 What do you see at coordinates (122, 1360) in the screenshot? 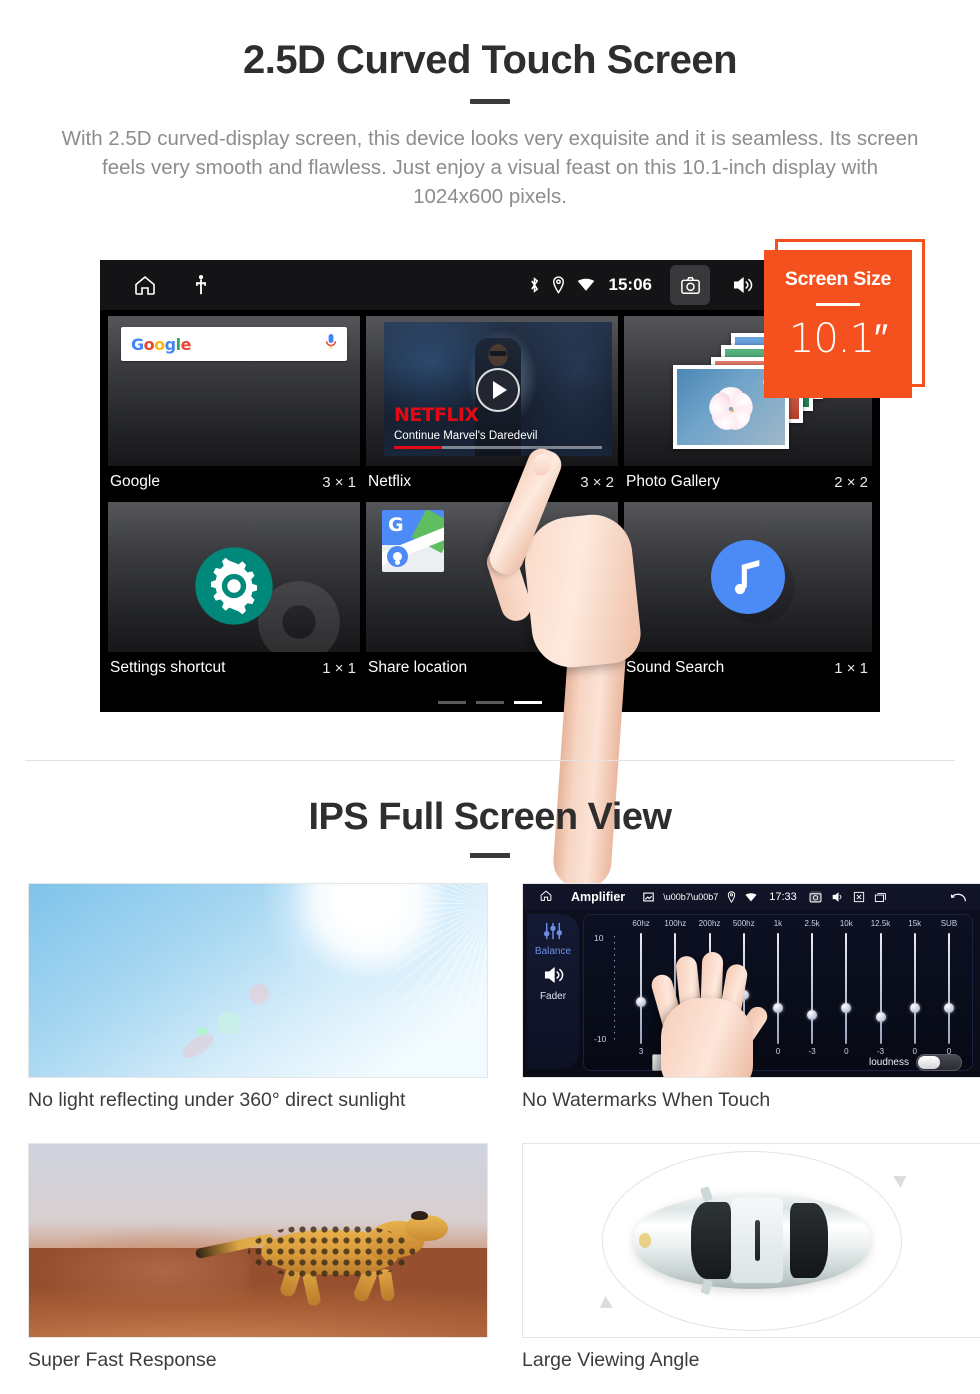
I see `feature-caption: Super Fast Response` at bounding box center [122, 1360].